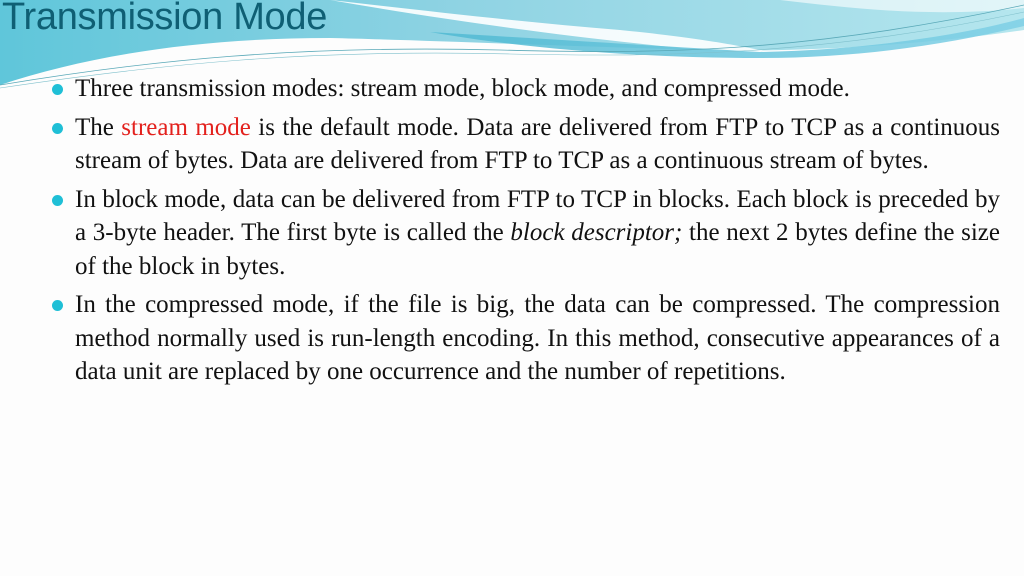  I want to click on italic-block-descriptor: block descriptor;, so click(596, 232).